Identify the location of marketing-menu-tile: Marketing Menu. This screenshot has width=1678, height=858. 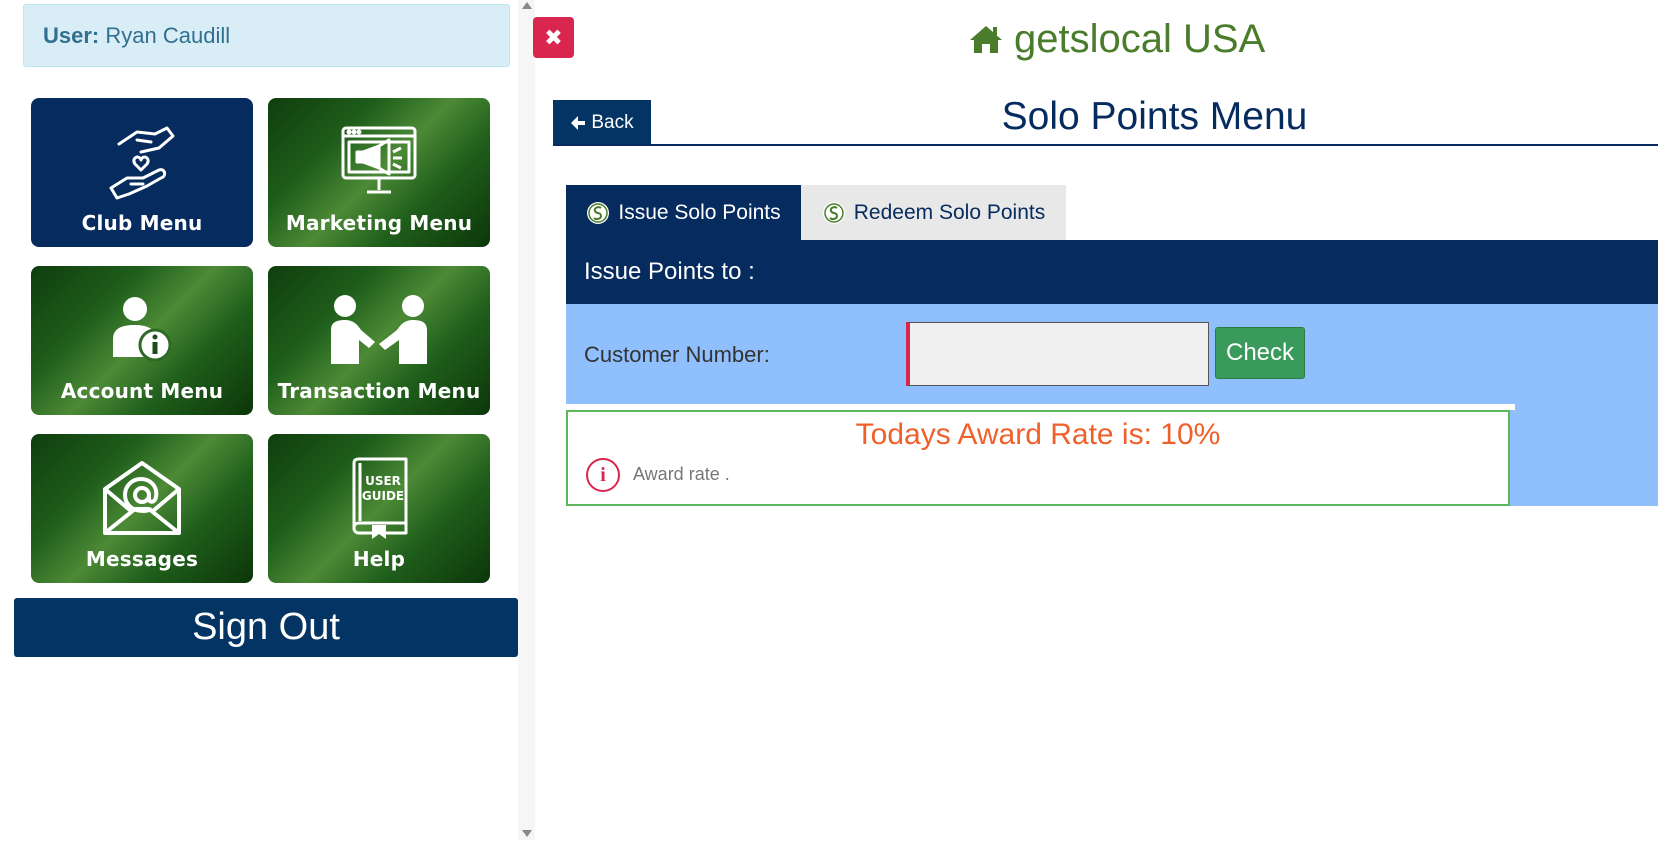
(379, 172).